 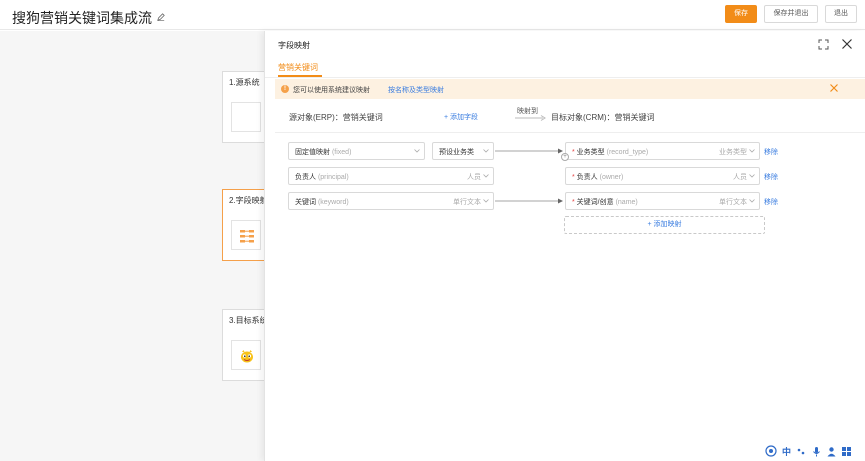 I want to click on save-and-exit-button: 保存并退出, so click(x=791, y=14).